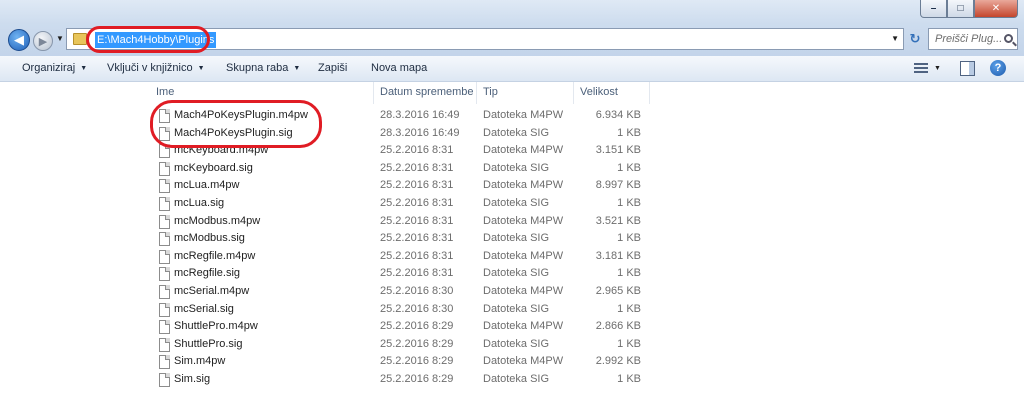 The width and height of the screenshot is (1024, 408). I want to click on file-name: Sim.m4pw, so click(200, 361).